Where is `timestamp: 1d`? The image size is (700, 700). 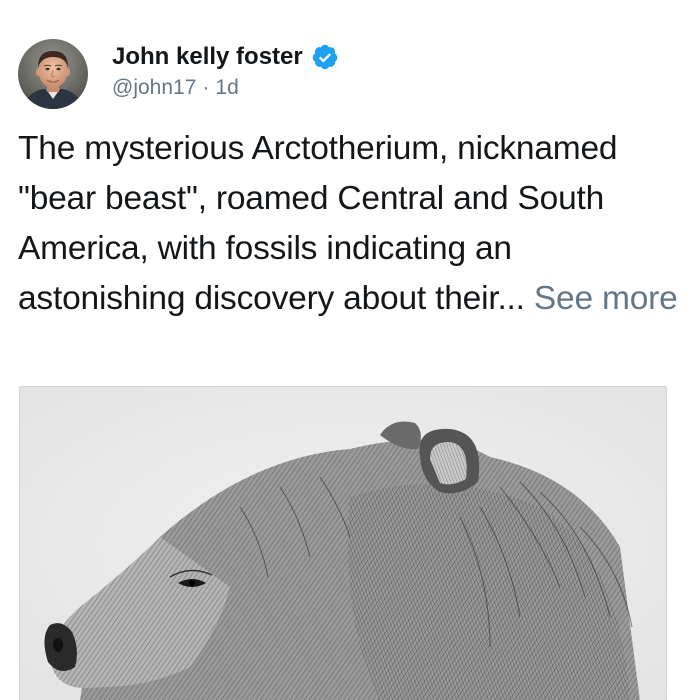
timestamp: 1d is located at coordinates (226, 87).